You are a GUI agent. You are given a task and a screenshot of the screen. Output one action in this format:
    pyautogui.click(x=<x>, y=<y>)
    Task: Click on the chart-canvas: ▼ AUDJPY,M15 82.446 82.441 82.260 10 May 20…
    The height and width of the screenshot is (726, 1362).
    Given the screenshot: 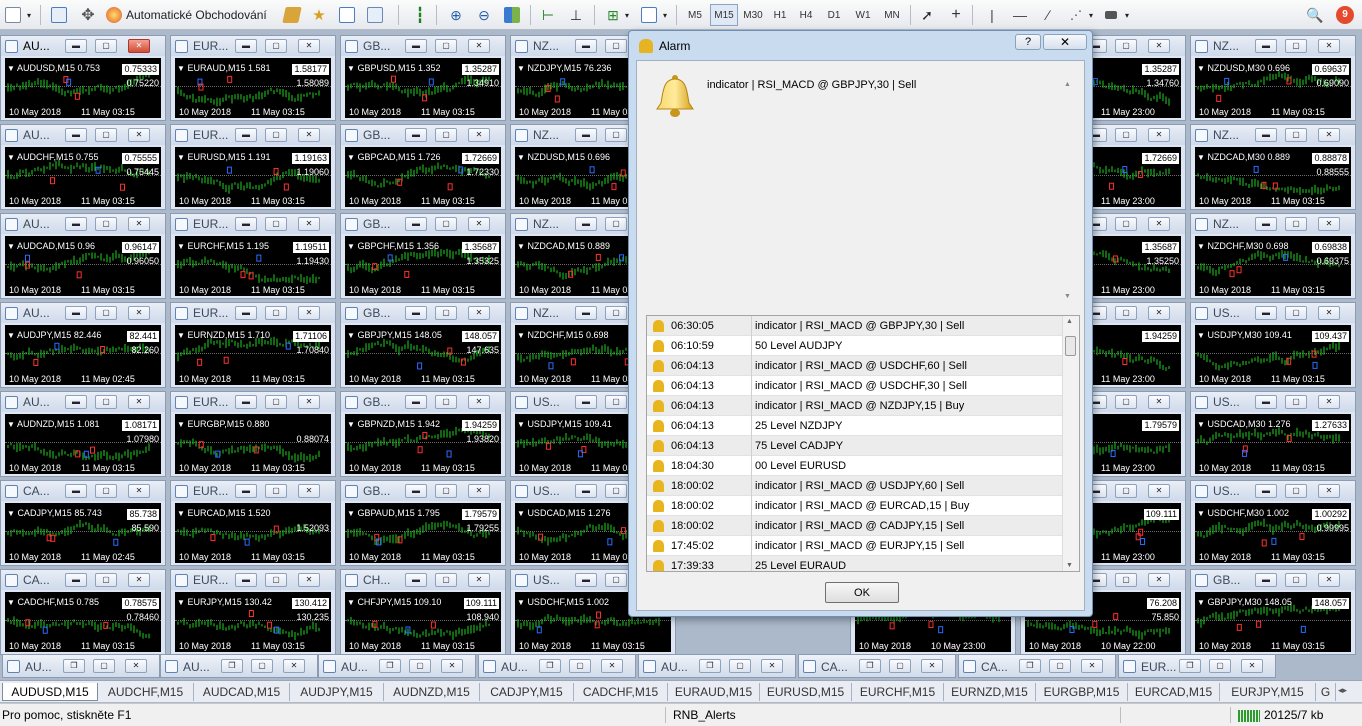 What is the action you would take?
    pyautogui.click(x=83, y=355)
    